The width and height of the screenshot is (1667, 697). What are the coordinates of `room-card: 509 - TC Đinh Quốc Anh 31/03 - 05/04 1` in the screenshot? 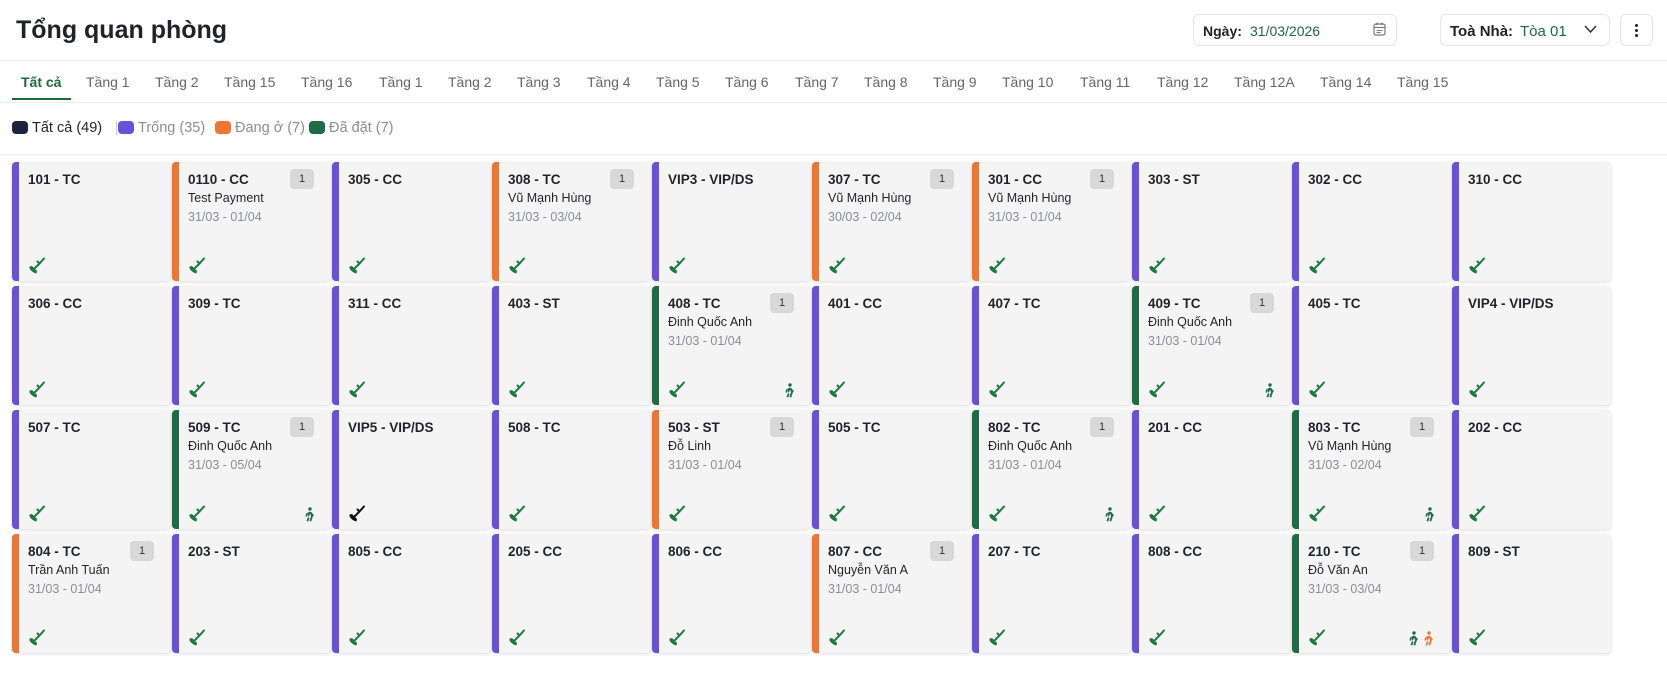 It's located at (251, 469).